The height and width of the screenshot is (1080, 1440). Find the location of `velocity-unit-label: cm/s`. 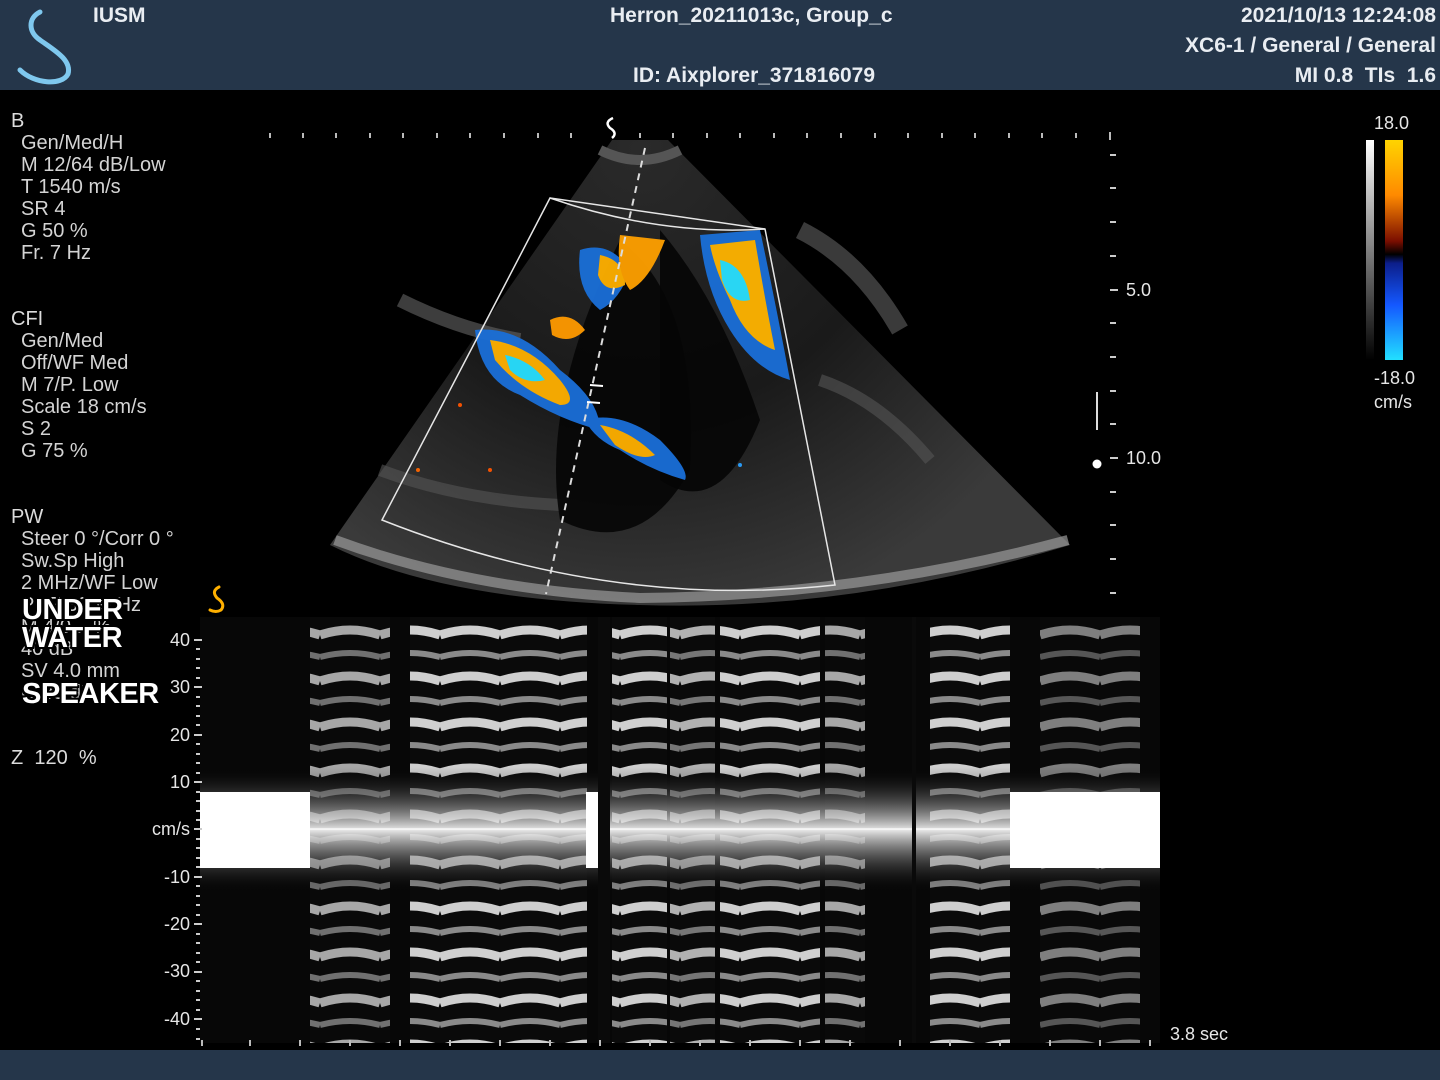

velocity-unit-label: cm/s is located at coordinates (171, 829).